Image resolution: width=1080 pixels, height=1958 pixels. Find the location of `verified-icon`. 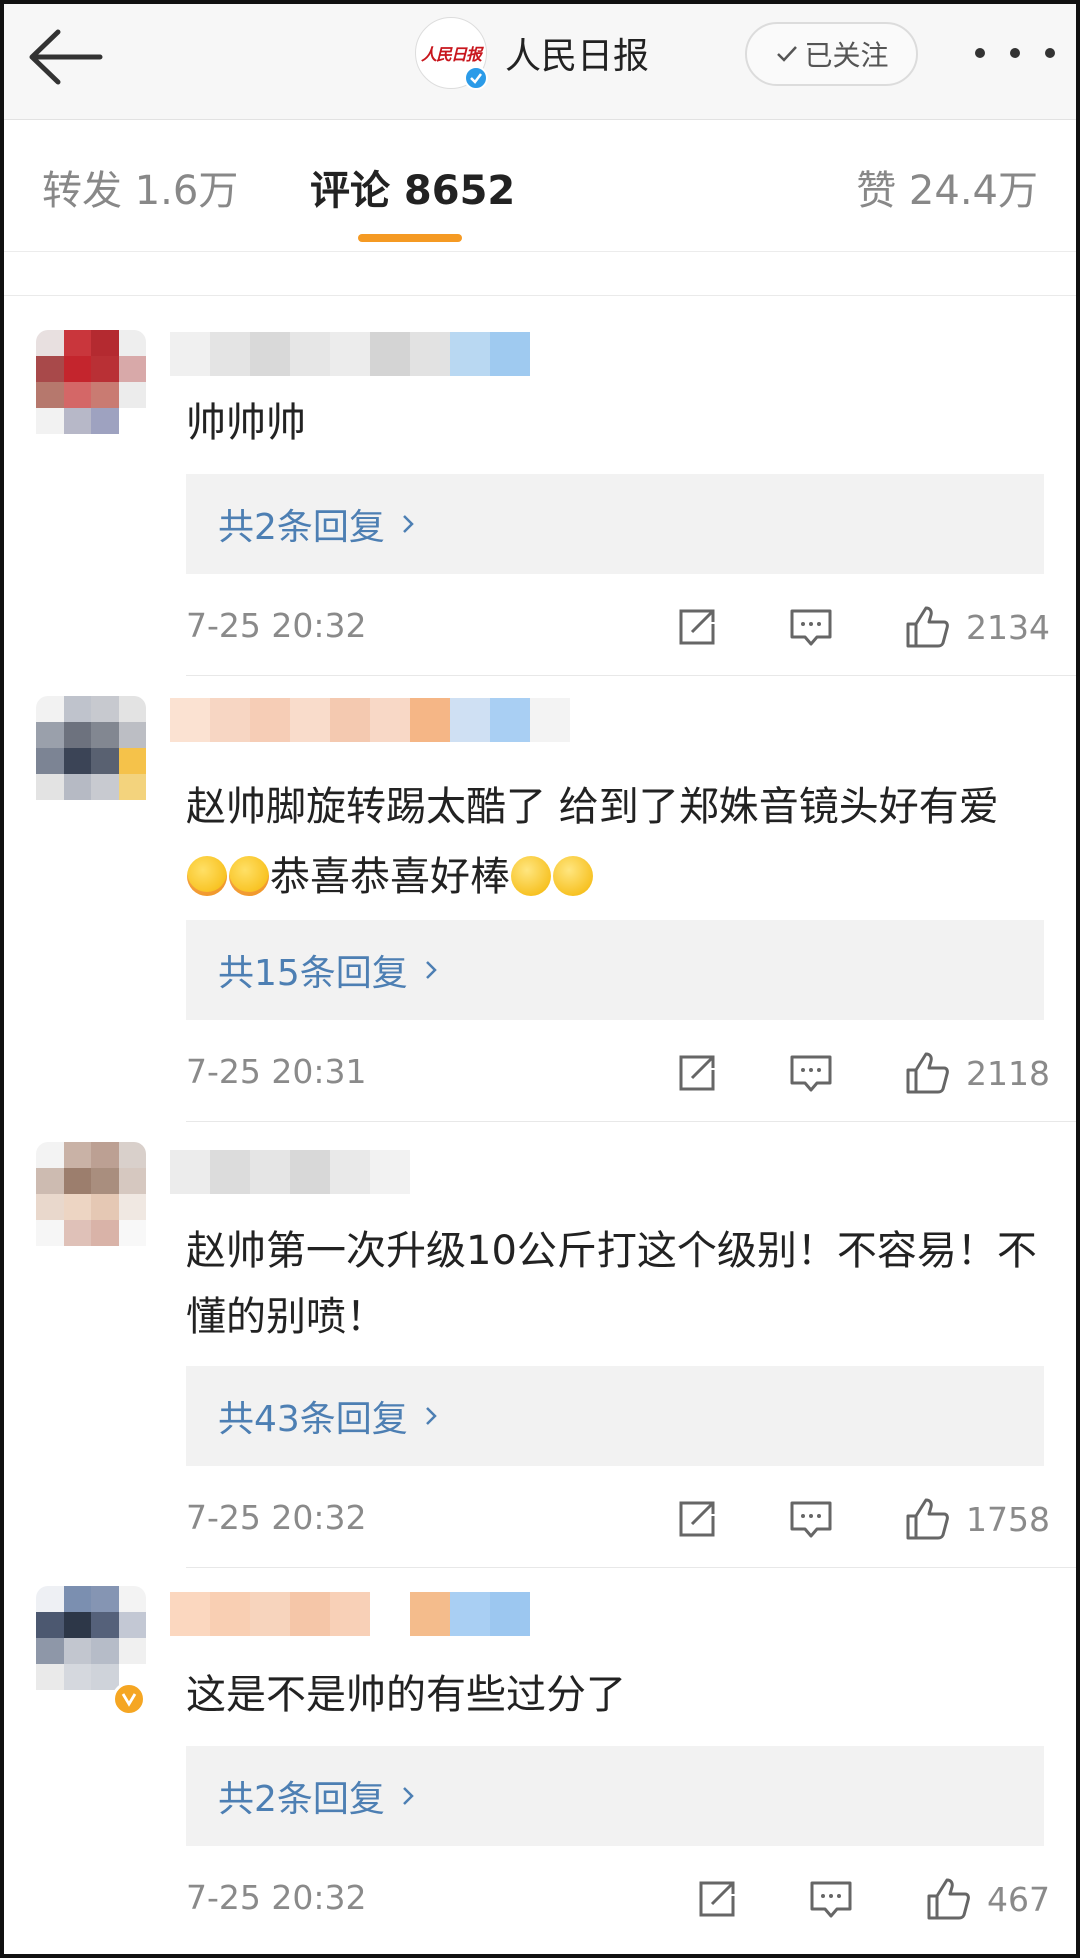

verified-icon is located at coordinates (476, 78).